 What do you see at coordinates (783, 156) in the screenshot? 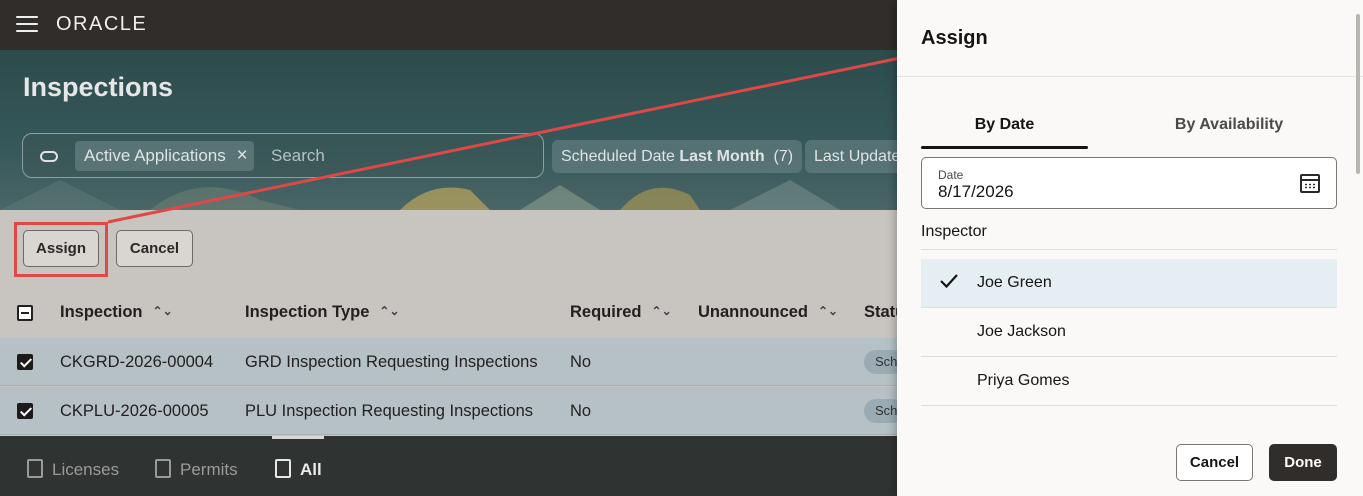
I see `filter-pill-count: (7)` at bounding box center [783, 156].